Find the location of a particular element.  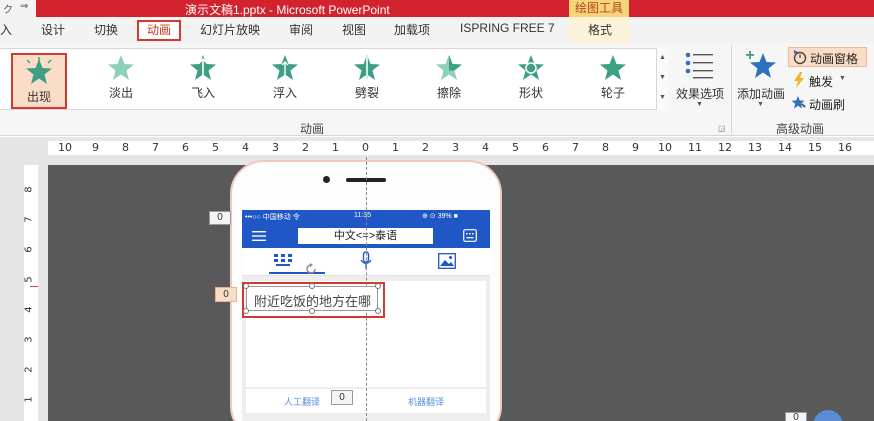

anim-split: 劈裂 is located at coordinates (367, 79).